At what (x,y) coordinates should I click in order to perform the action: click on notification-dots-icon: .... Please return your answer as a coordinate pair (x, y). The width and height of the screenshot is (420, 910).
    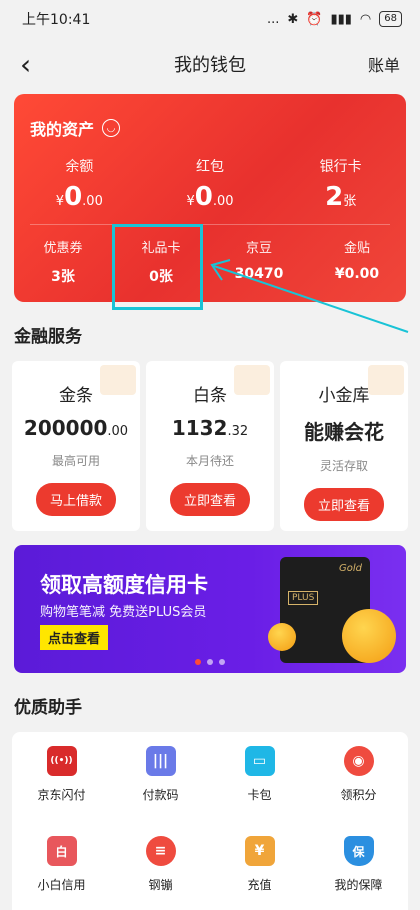
    Looking at the image, I should click on (273, 19).